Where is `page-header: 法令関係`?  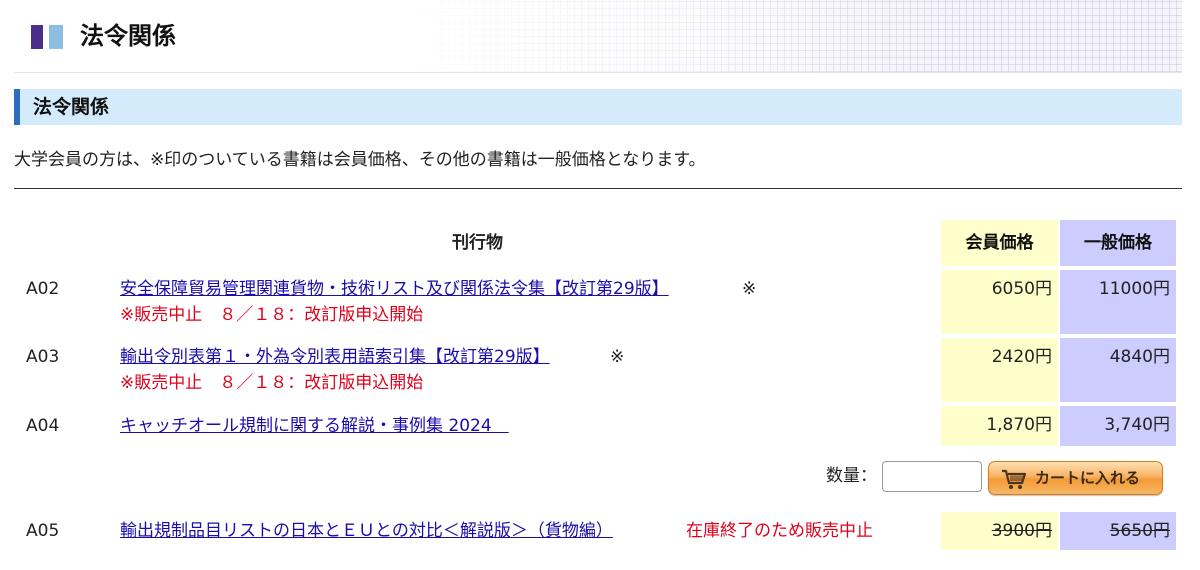 page-header: 法令関係 is located at coordinates (598, 36).